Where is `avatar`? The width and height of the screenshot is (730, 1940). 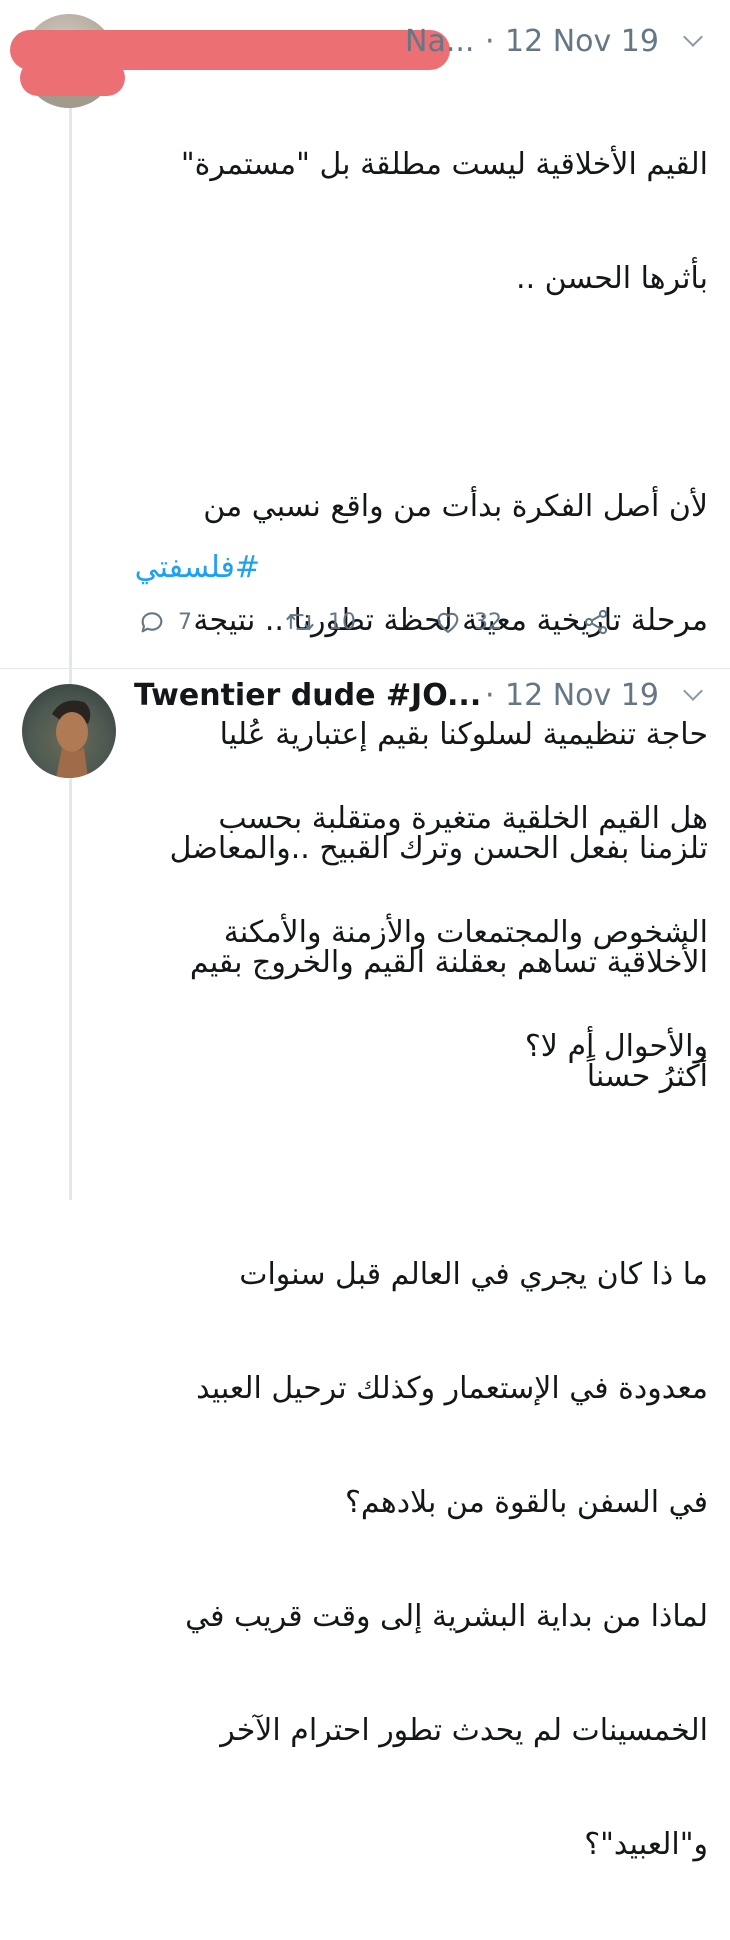
avatar is located at coordinates (69, 731).